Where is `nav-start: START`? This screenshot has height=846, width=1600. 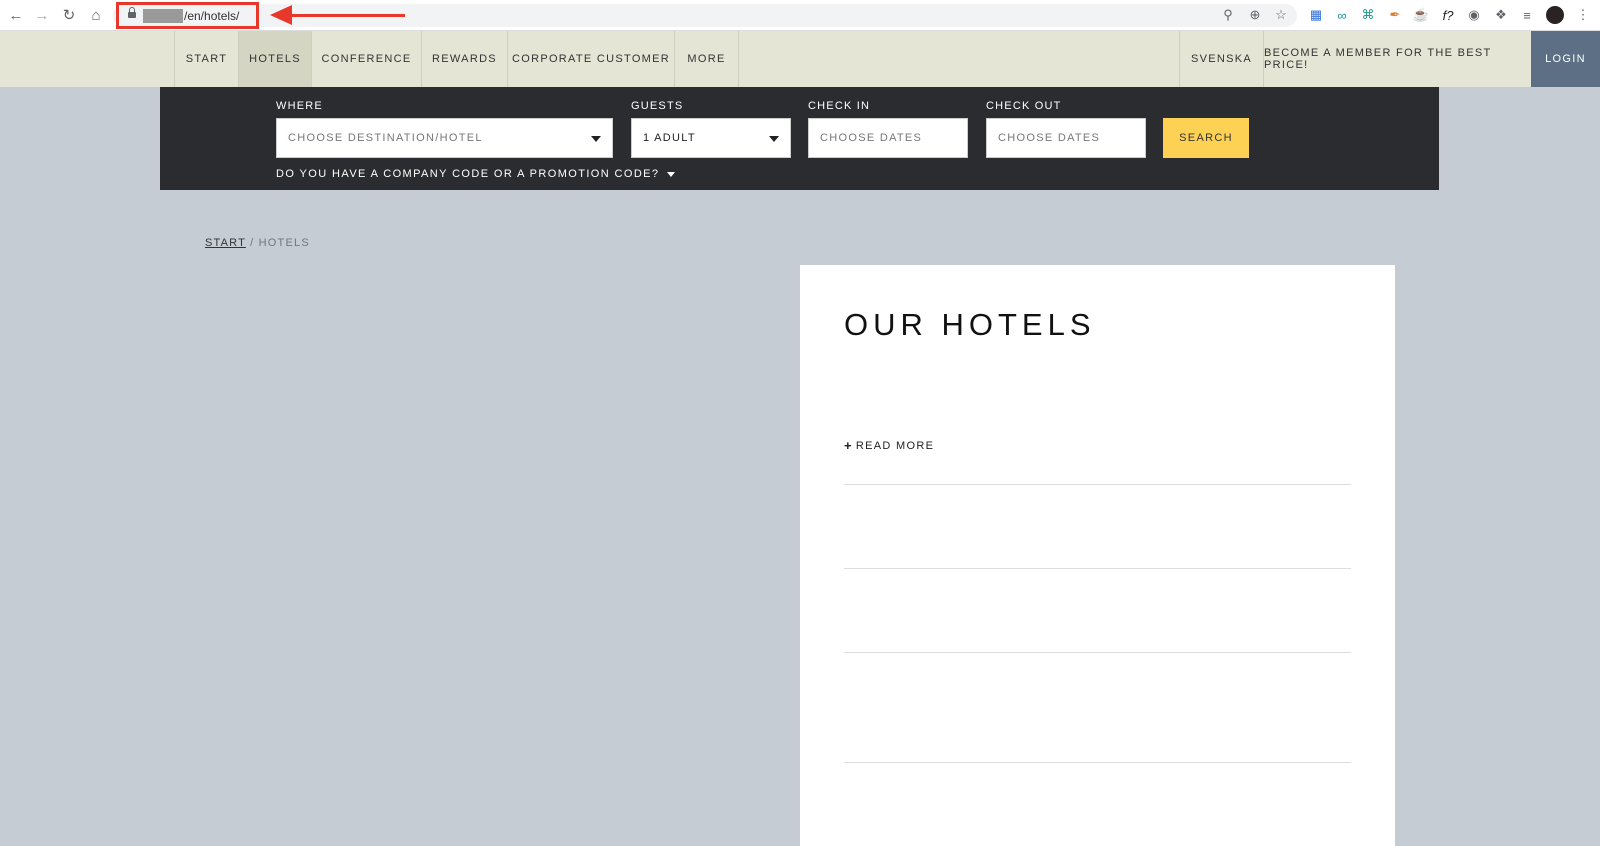
nav-start: START is located at coordinates (206, 59).